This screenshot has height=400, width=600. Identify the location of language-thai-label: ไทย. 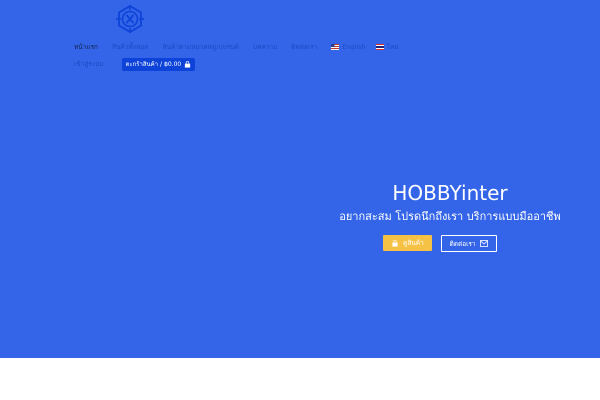
(392, 47).